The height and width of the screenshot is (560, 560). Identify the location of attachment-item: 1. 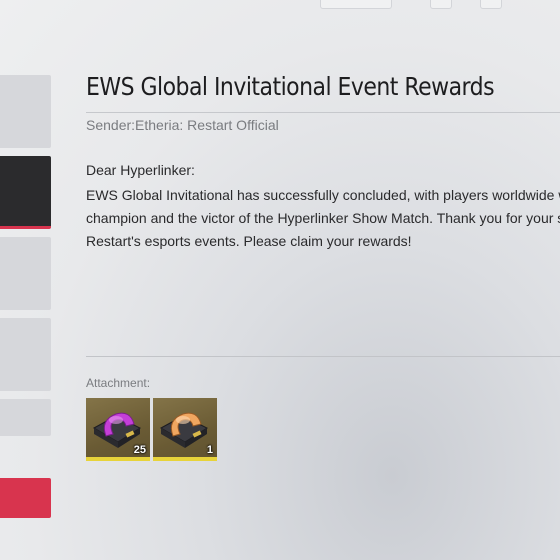
(185, 429).